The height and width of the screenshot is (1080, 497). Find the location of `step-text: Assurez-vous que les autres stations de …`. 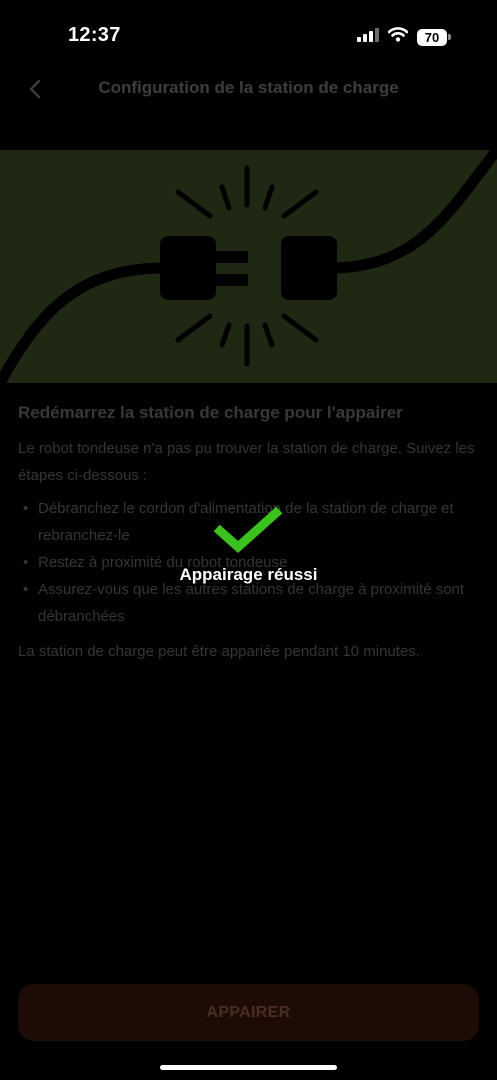

step-text: Assurez-vous que les autres stations de … is located at coordinates (251, 603).